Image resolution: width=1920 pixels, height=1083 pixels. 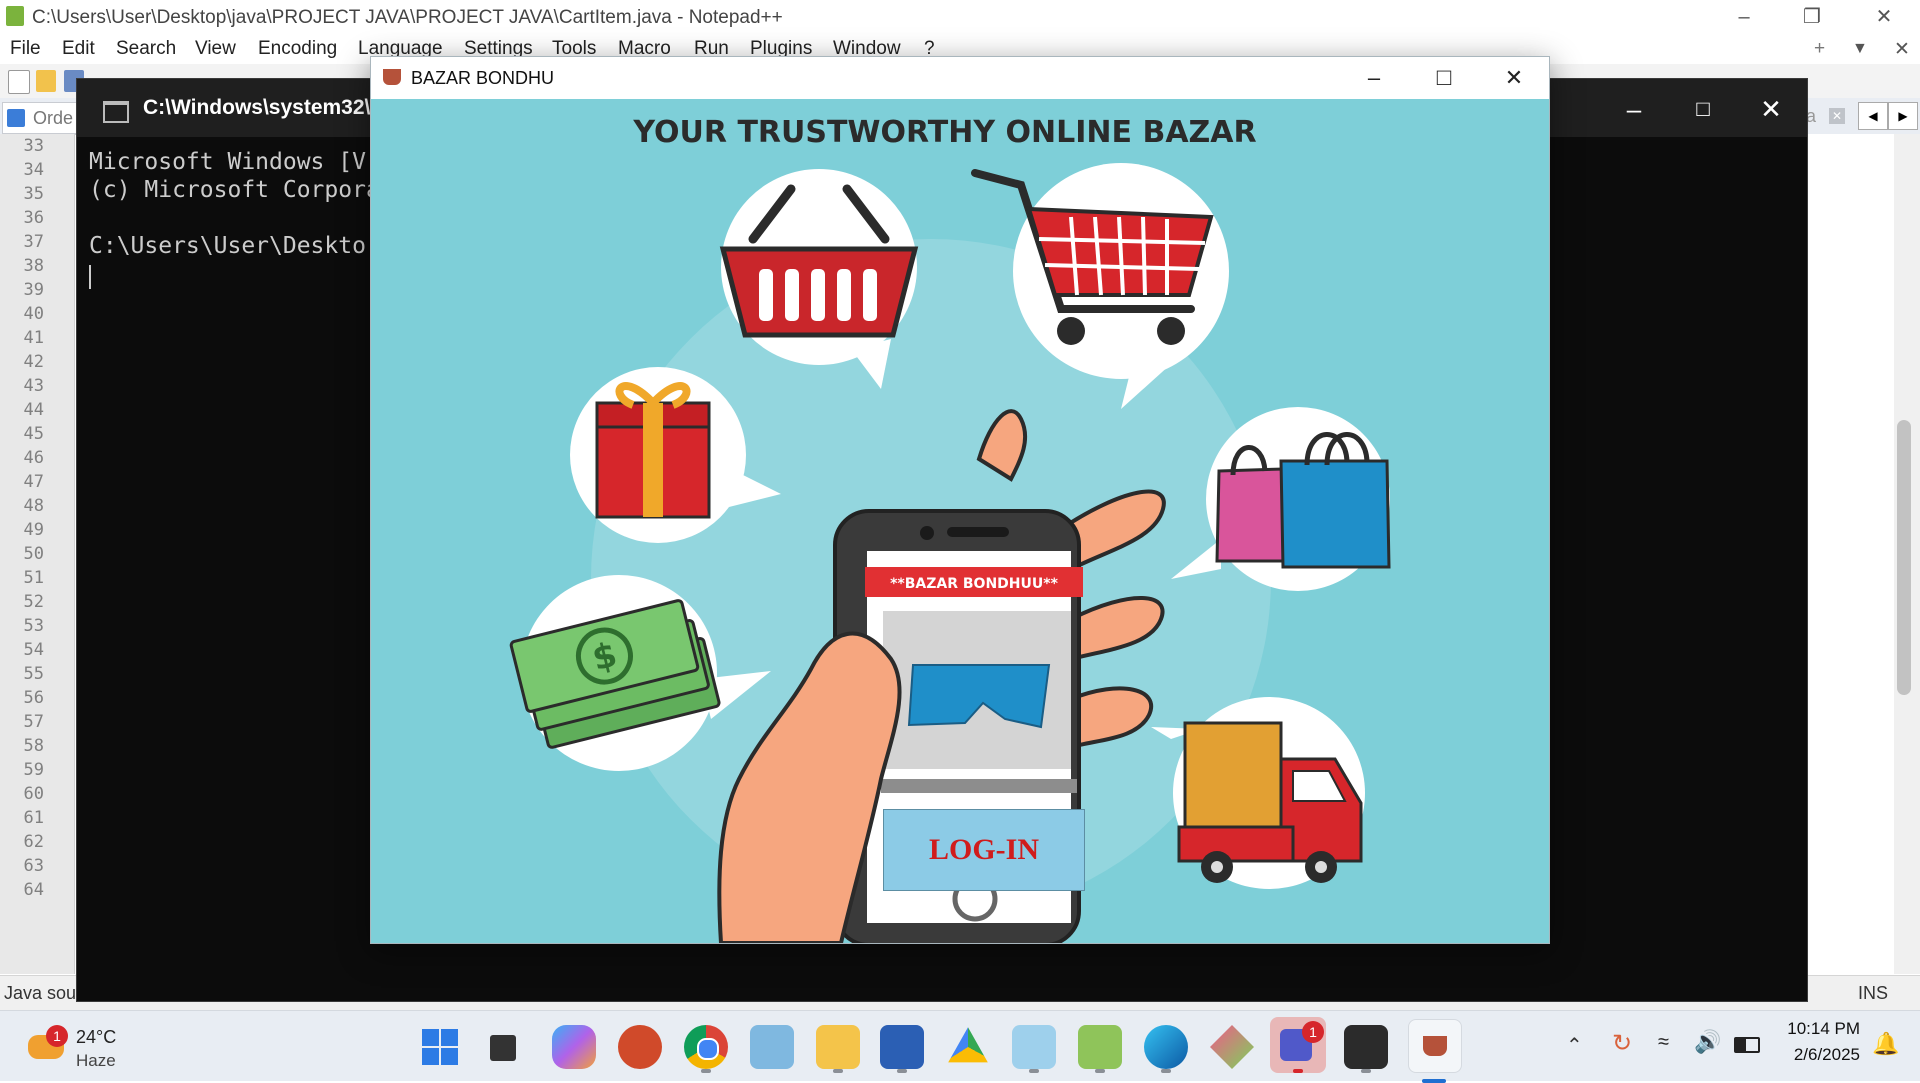 I want to click on notepad-app-icon, so click(x=15, y=16).